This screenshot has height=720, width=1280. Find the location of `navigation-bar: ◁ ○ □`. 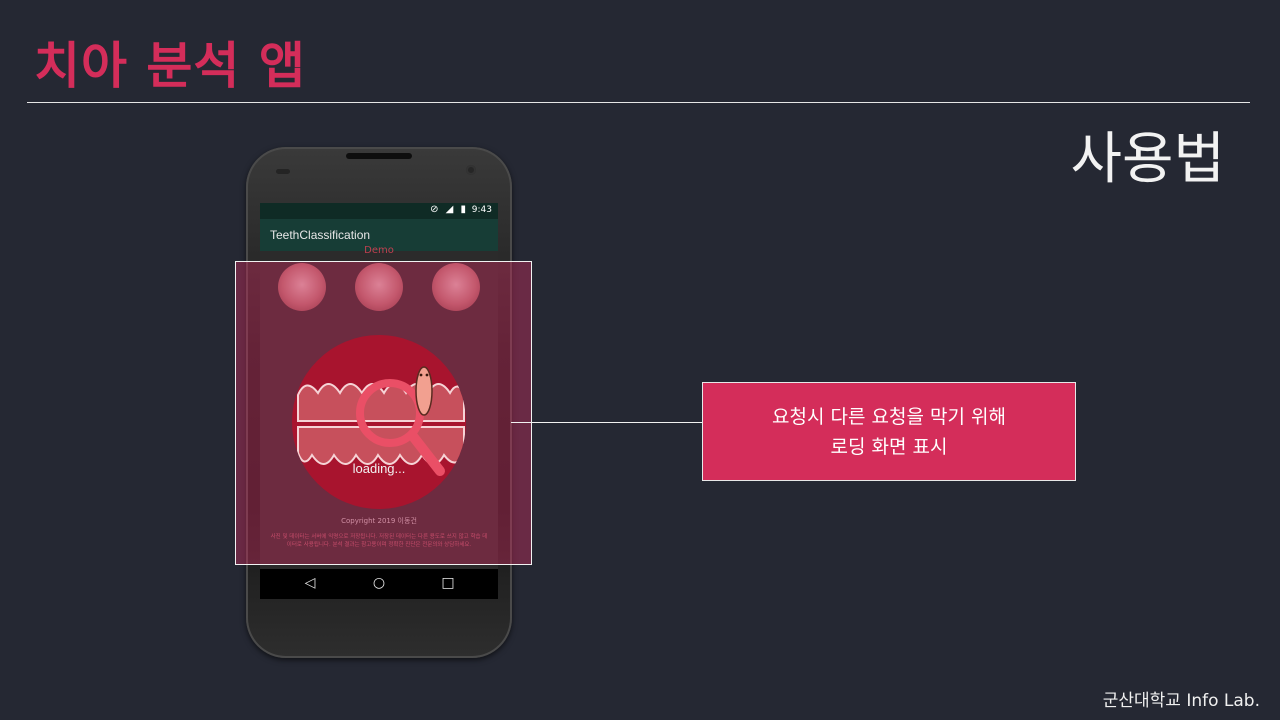

navigation-bar: ◁ ○ □ is located at coordinates (379, 584).